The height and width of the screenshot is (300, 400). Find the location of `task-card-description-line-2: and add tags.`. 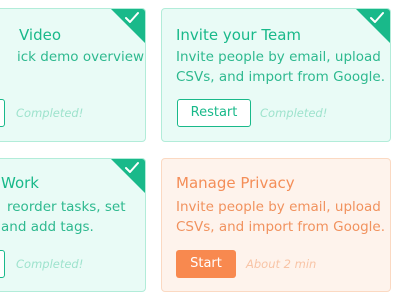

task-card-description-line-2: and add tags. is located at coordinates (47, 227).